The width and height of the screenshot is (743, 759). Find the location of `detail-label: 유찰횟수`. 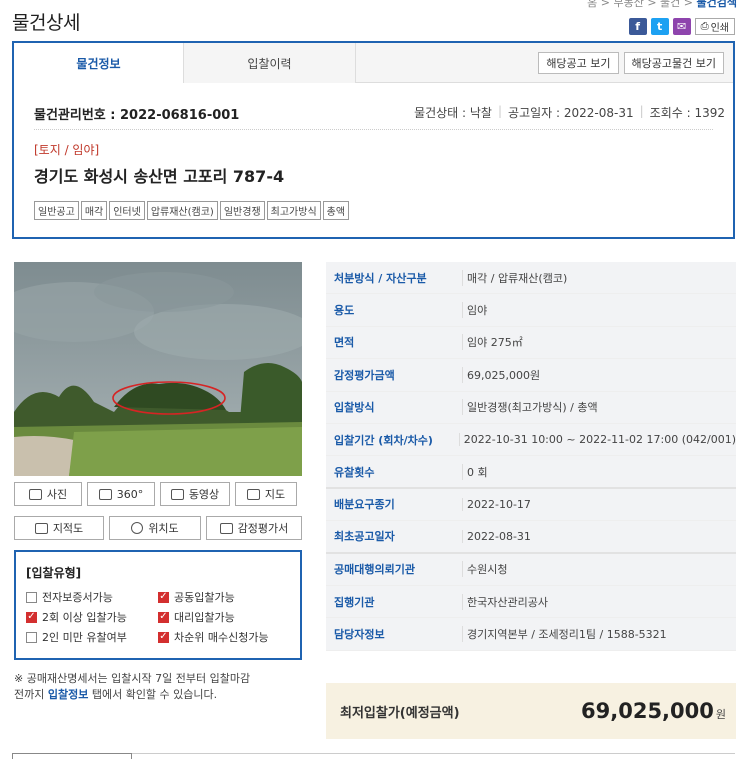

detail-label: 유찰횟수 is located at coordinates (354, 472).